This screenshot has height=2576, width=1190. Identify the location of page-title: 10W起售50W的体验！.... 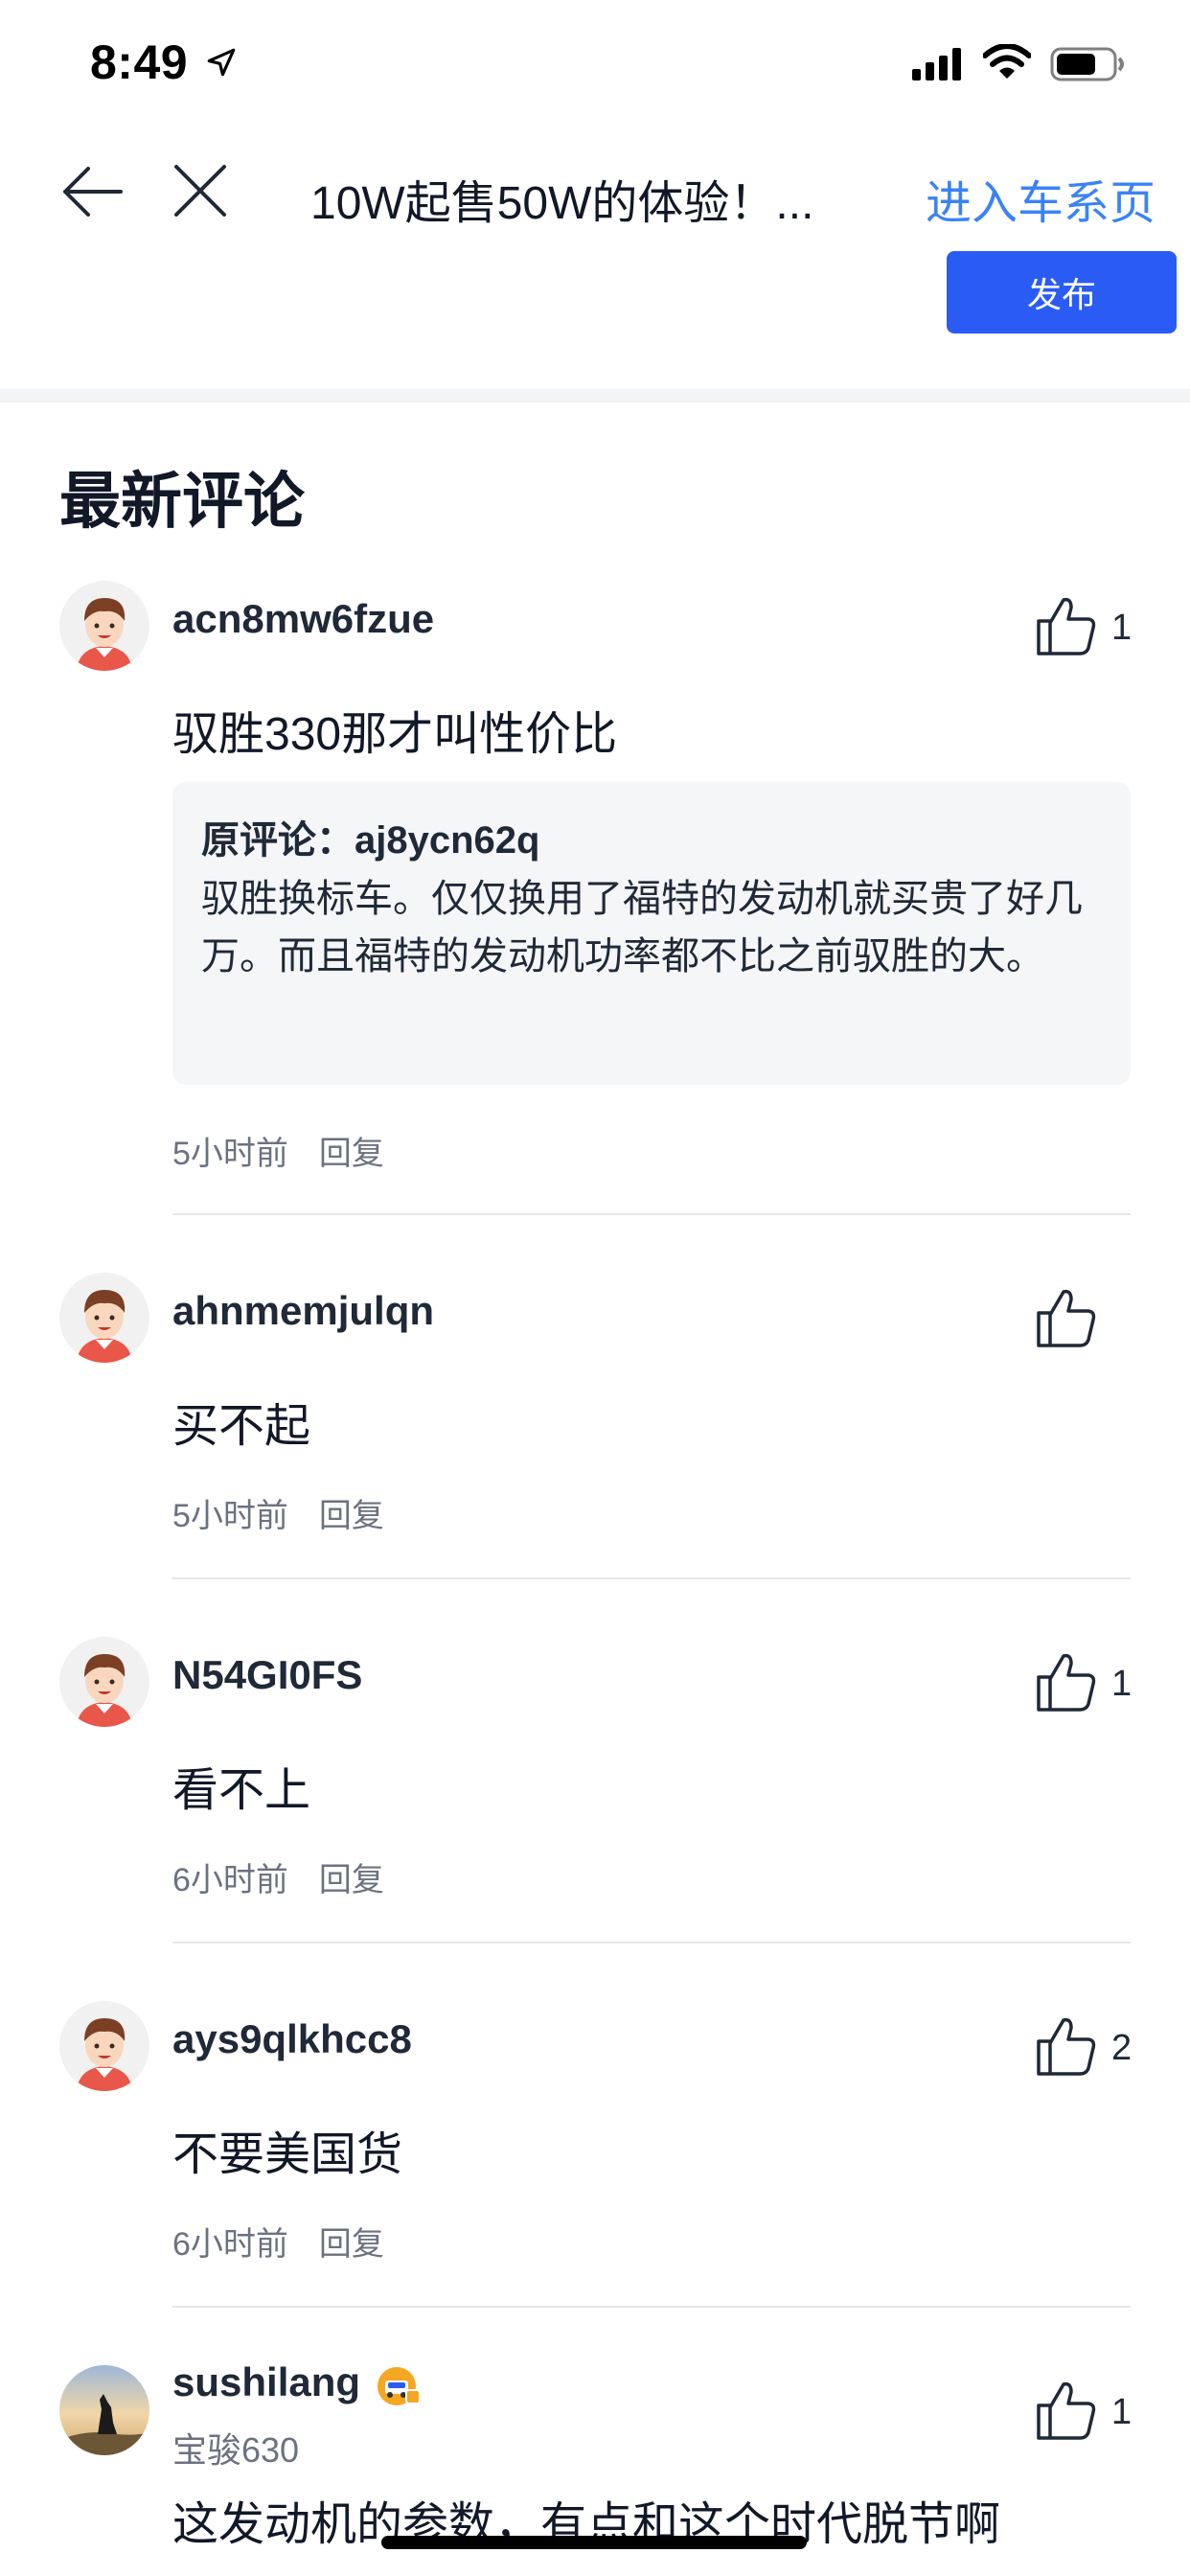
(562, 203).